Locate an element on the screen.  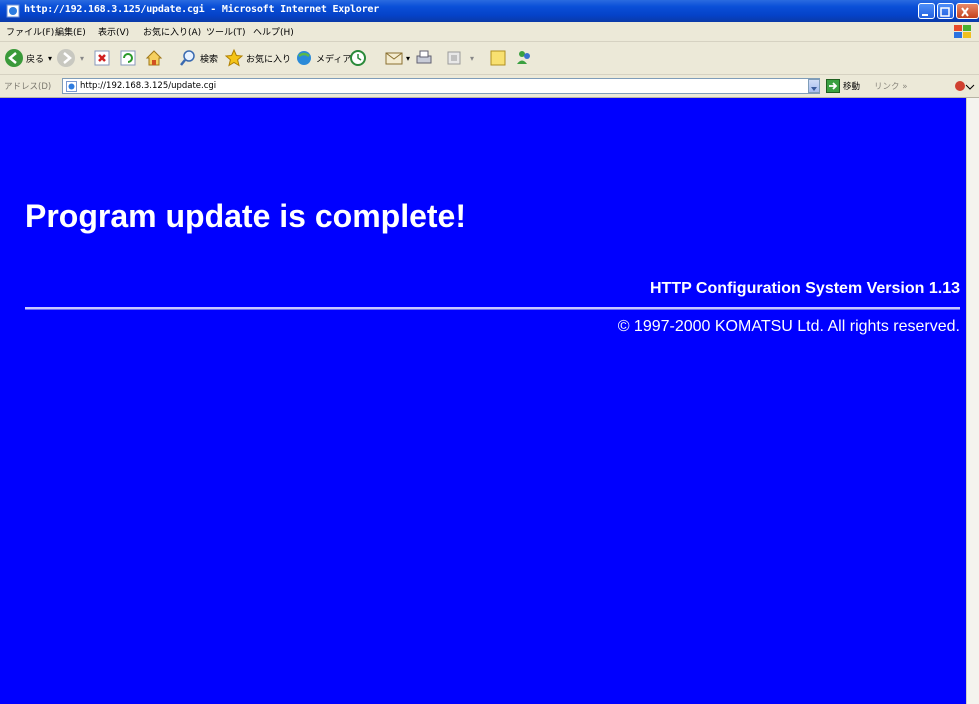
search-button: 検索 is located at coordinates (198, 58).